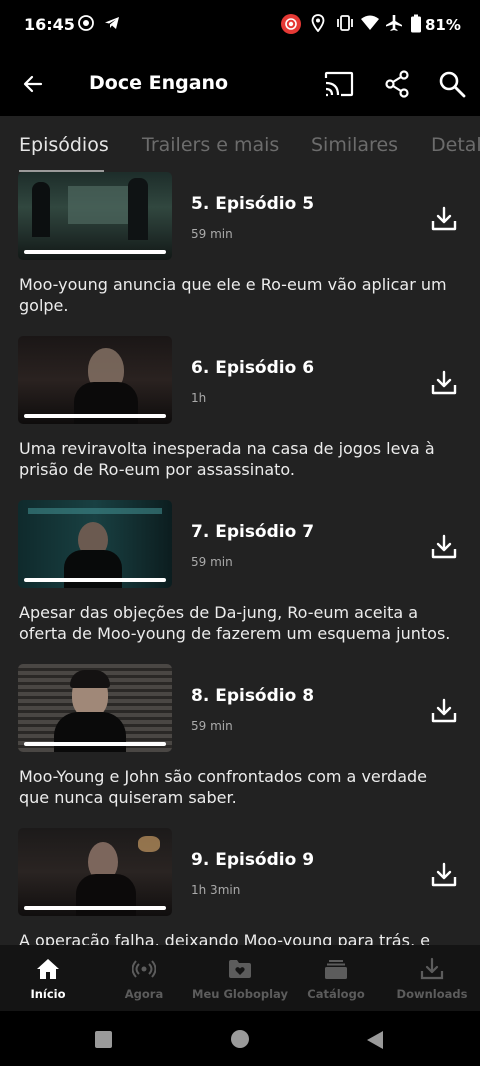 This screenshot has height=1066, width=480. I want to click on cast-icon, so click(339, 84).